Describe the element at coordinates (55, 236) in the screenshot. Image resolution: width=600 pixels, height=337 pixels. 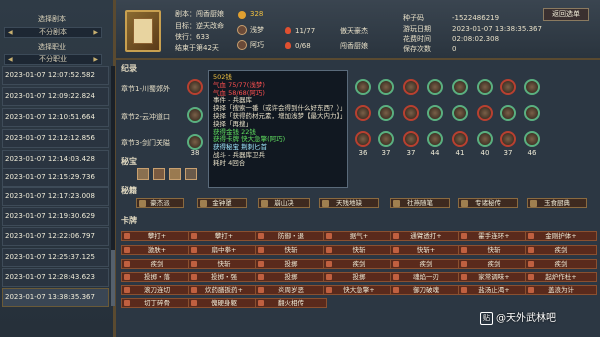
I see `history-entry: 2023-01-07 12:22:06.797` at that location.